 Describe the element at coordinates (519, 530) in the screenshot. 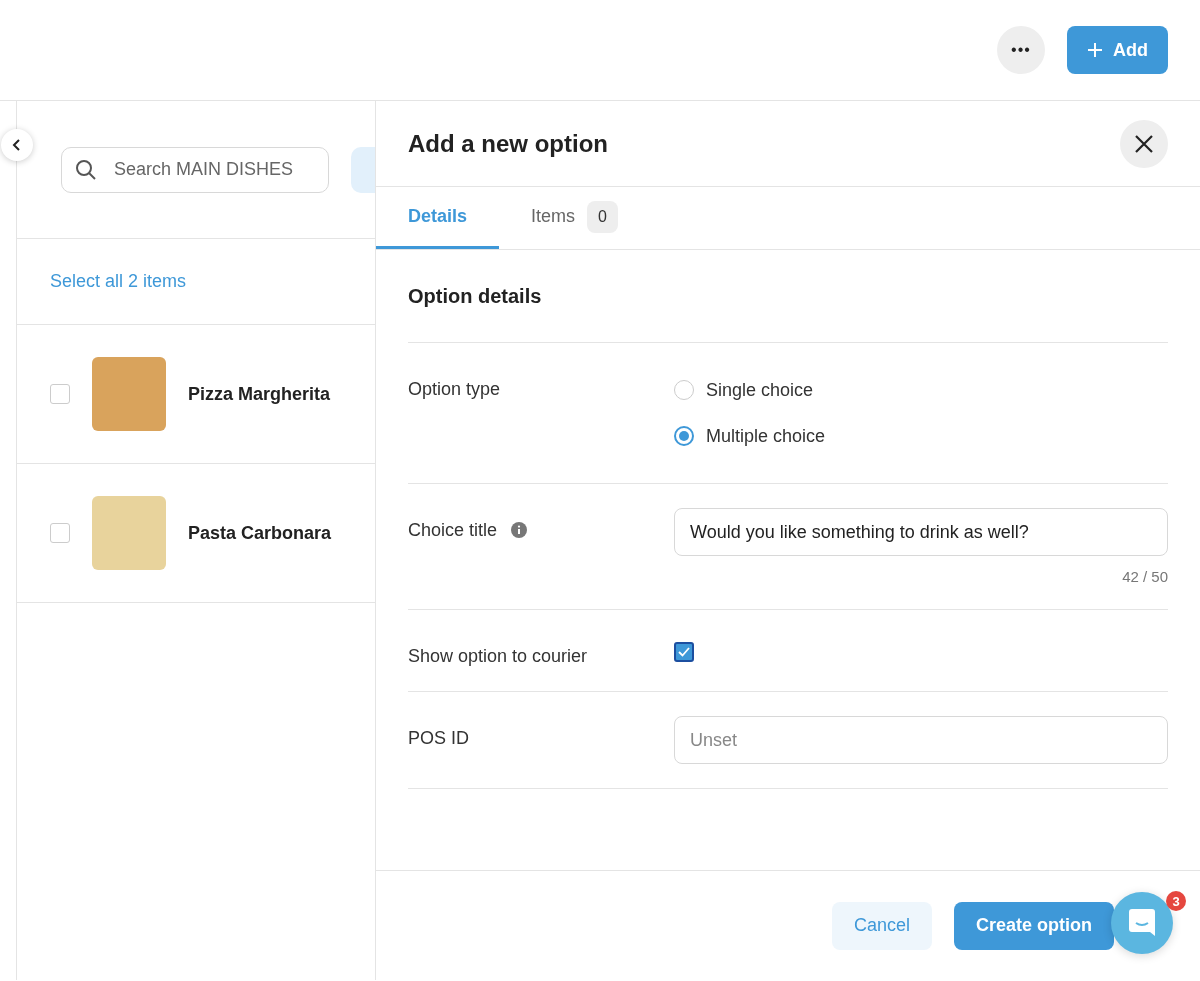

I see `info-icon` at that location.